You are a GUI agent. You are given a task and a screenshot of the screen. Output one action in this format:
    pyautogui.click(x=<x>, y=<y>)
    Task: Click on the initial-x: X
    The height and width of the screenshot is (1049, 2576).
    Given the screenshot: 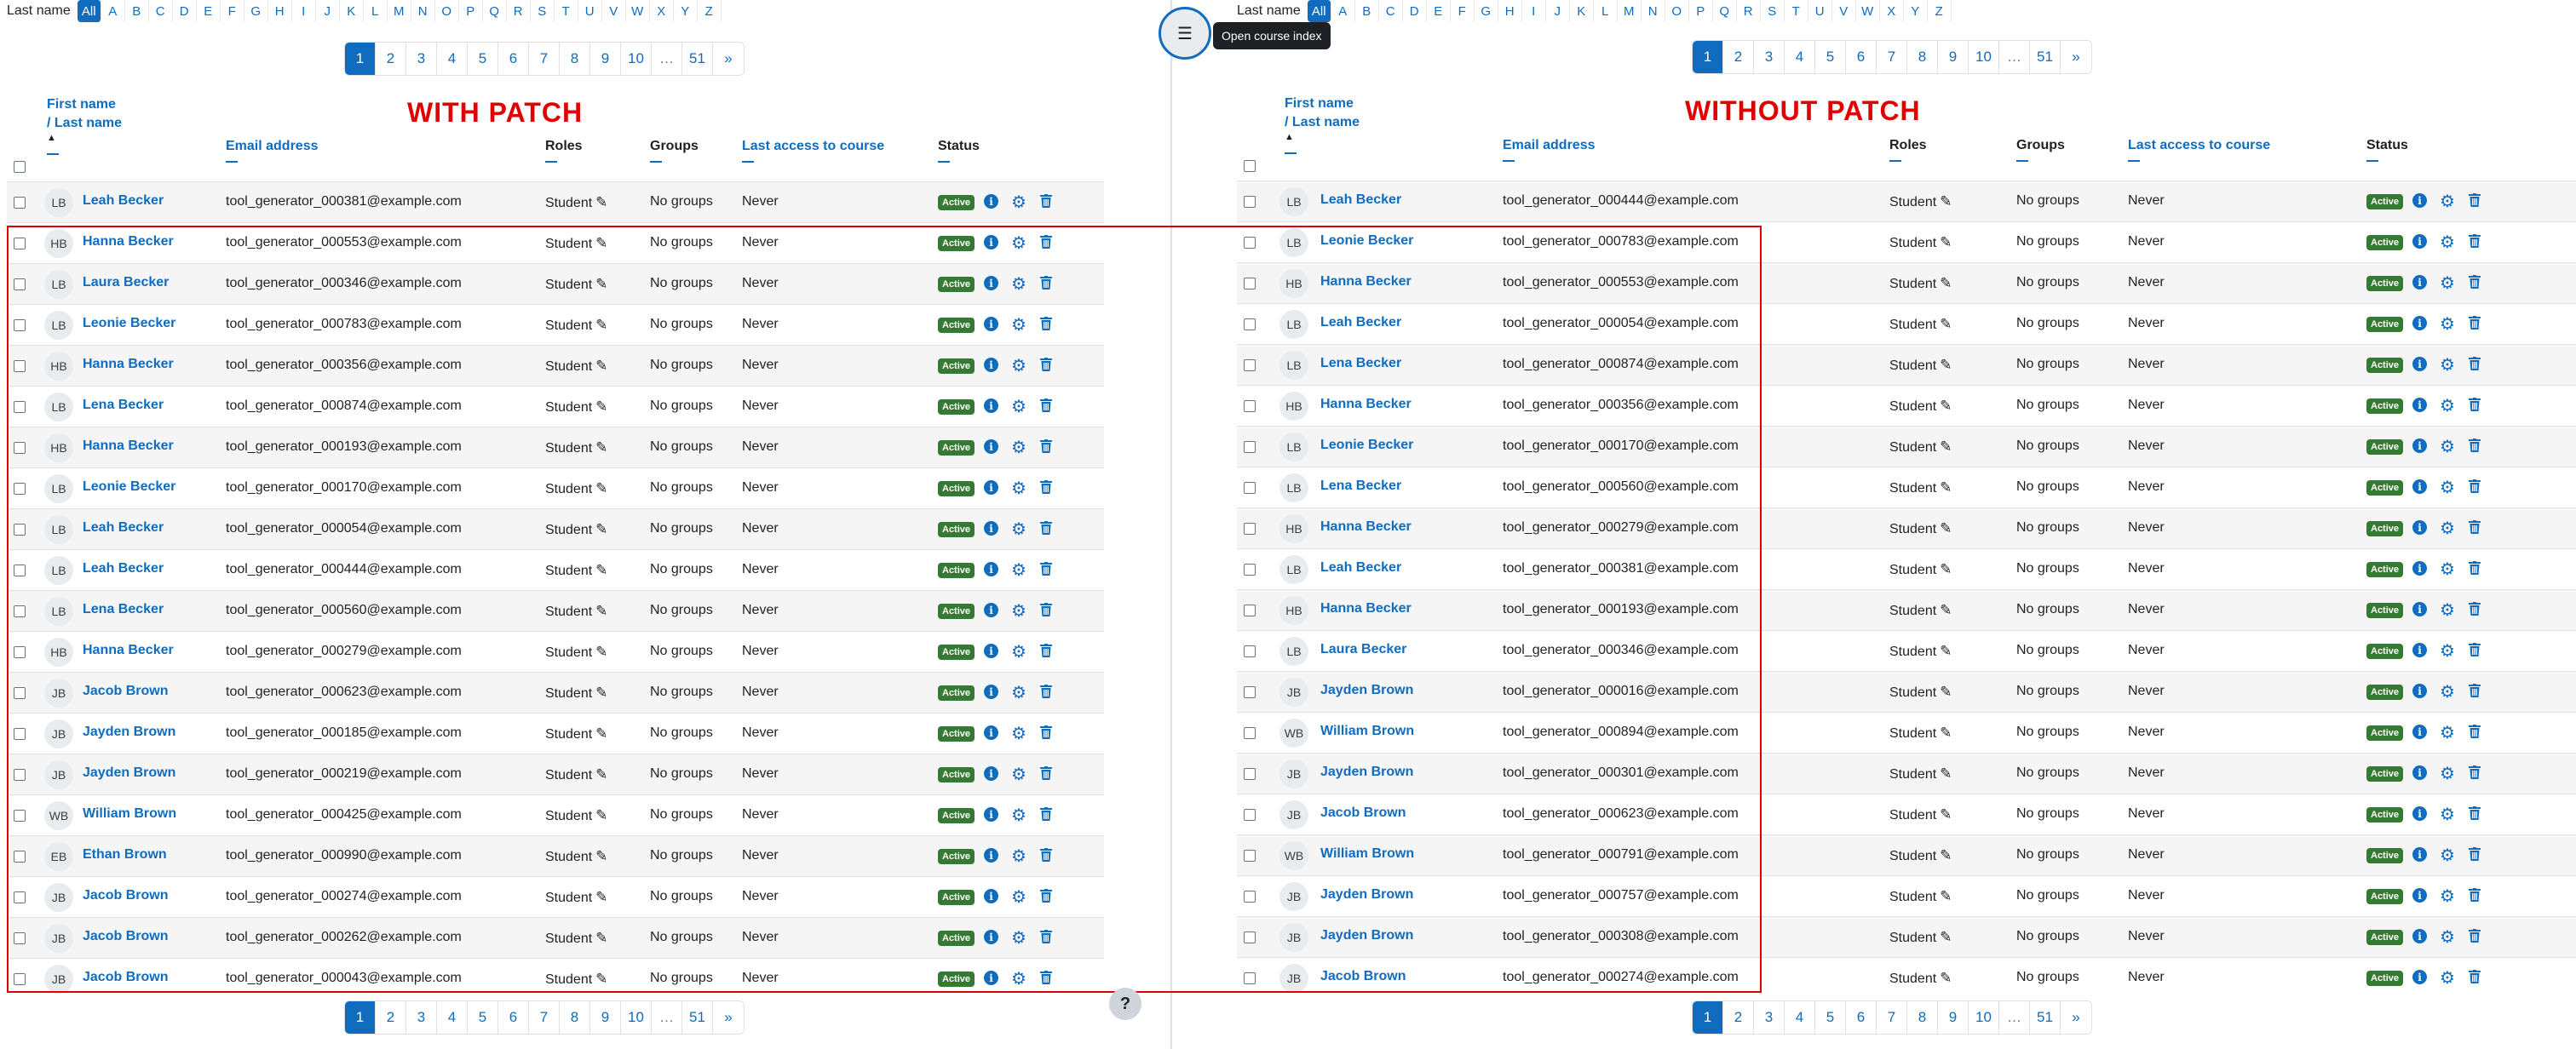 What is the action you would take?
    pyautogui.click(x=1892, y=11)
    